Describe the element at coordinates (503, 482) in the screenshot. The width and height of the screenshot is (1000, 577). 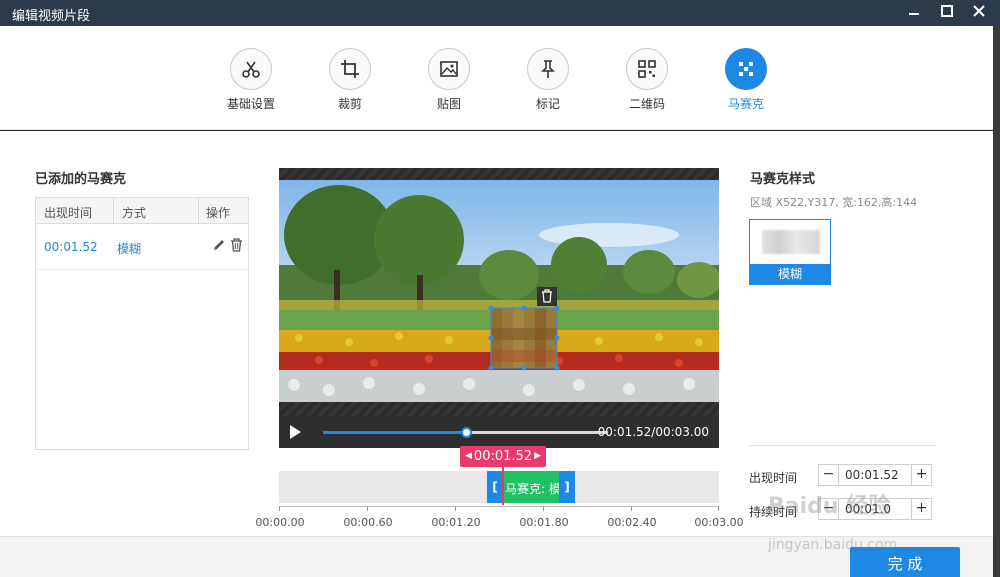
I see `playhead` at that location.